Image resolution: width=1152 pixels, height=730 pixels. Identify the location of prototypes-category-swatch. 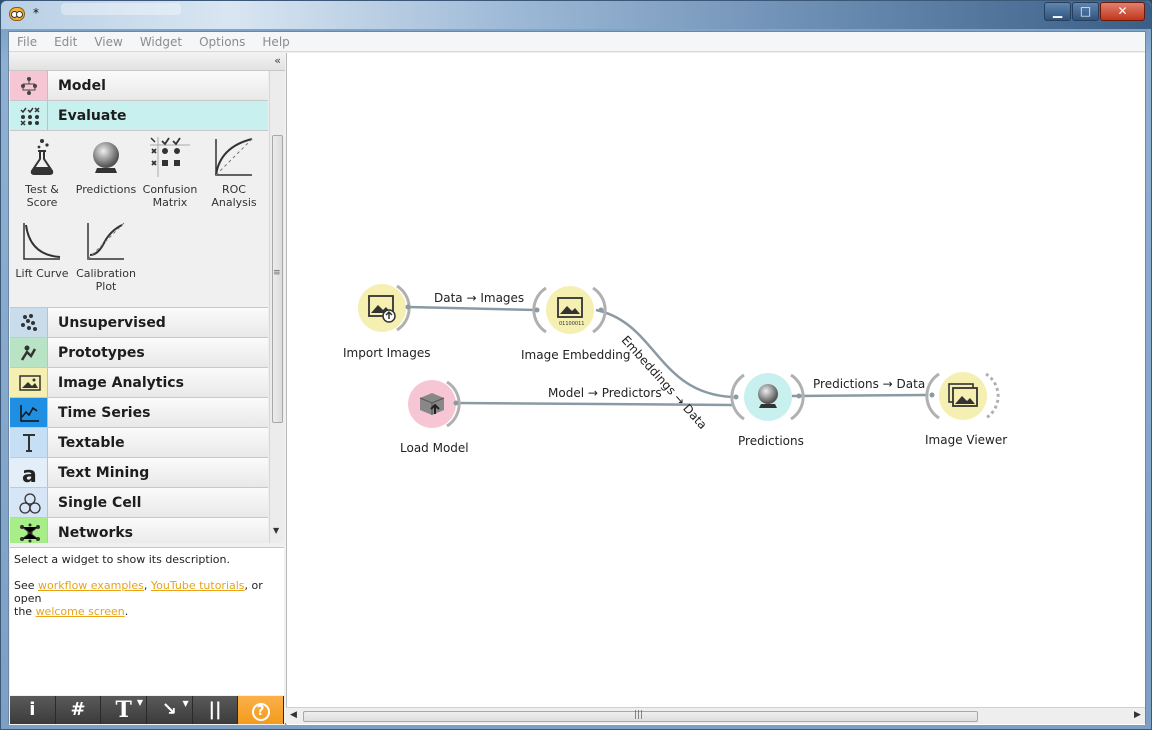
(29, 352).